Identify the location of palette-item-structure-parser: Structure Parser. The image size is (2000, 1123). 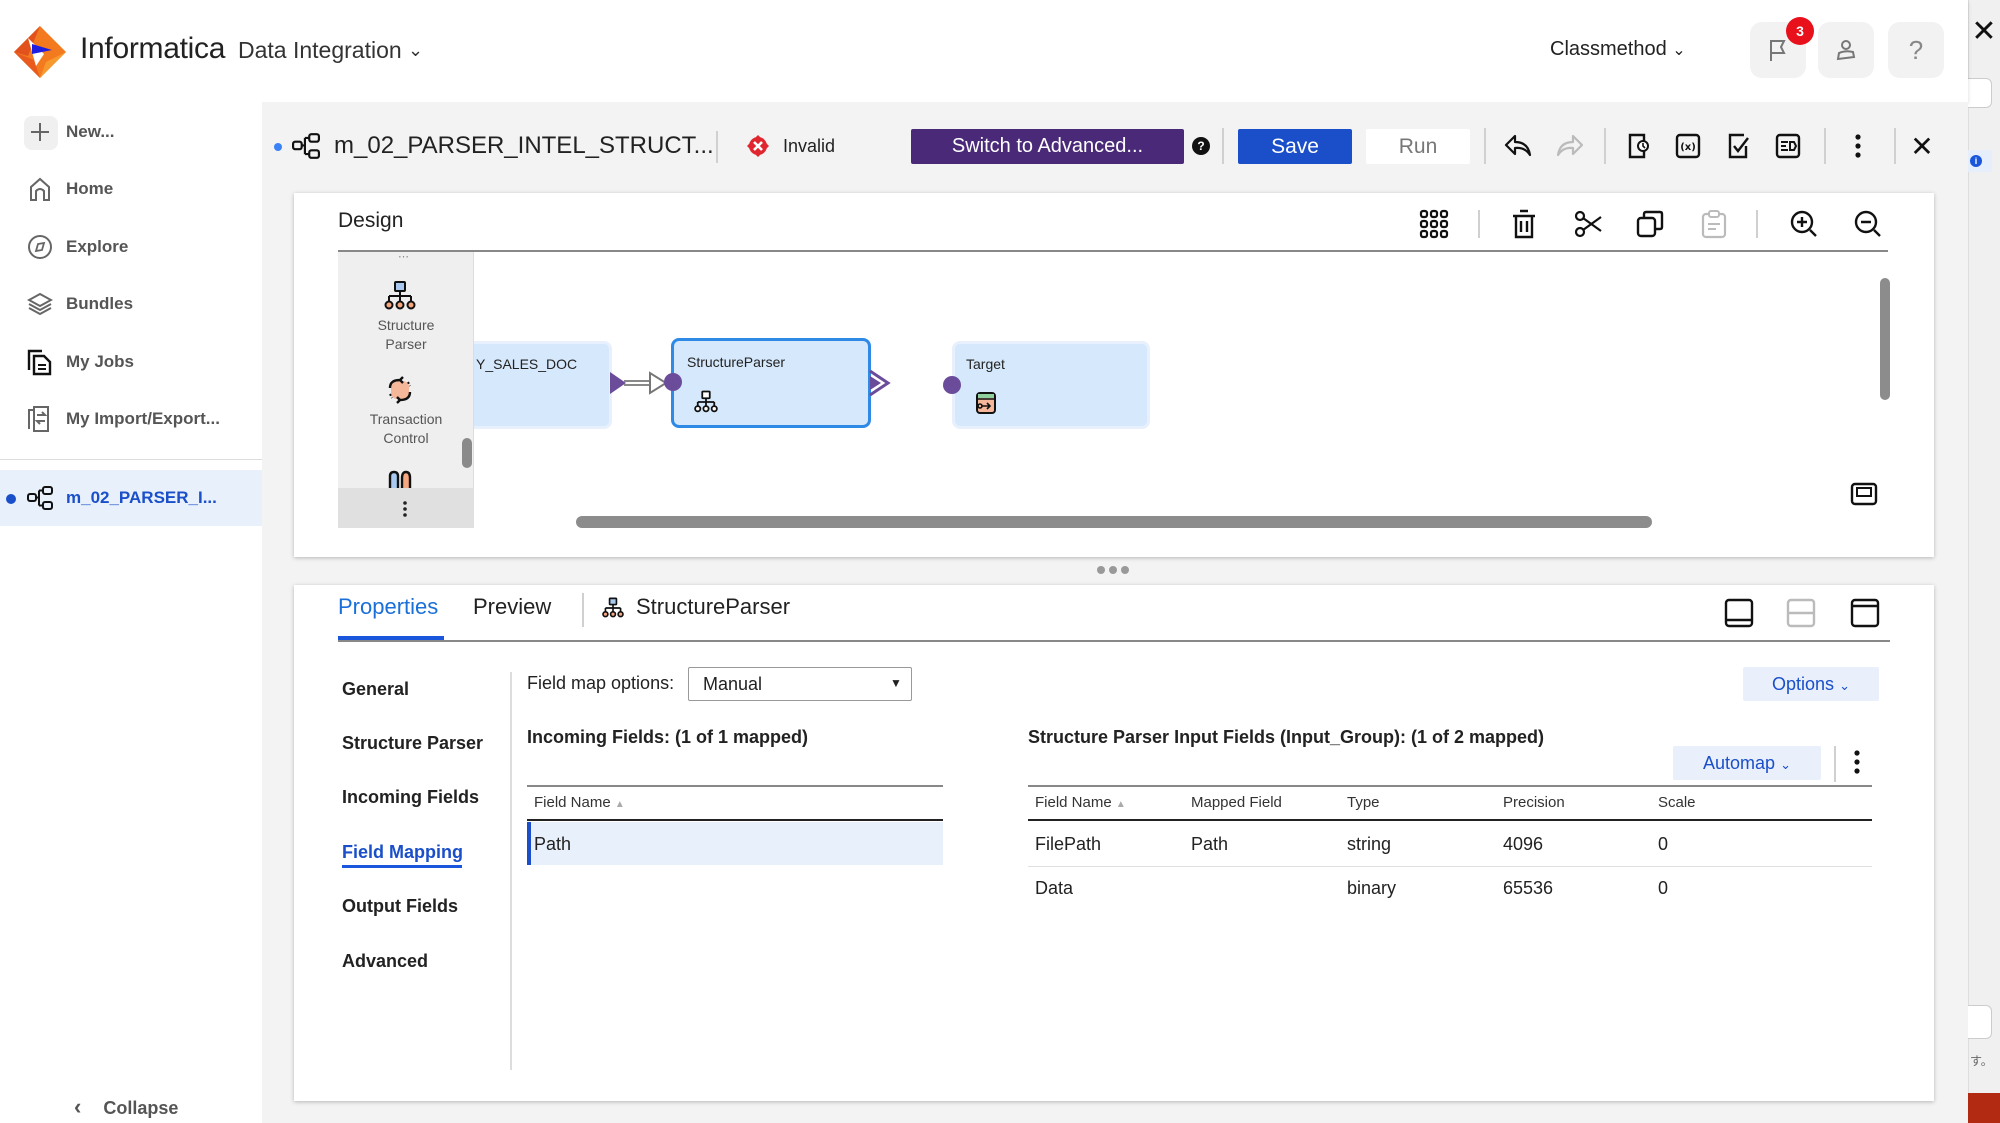
(406, 335).